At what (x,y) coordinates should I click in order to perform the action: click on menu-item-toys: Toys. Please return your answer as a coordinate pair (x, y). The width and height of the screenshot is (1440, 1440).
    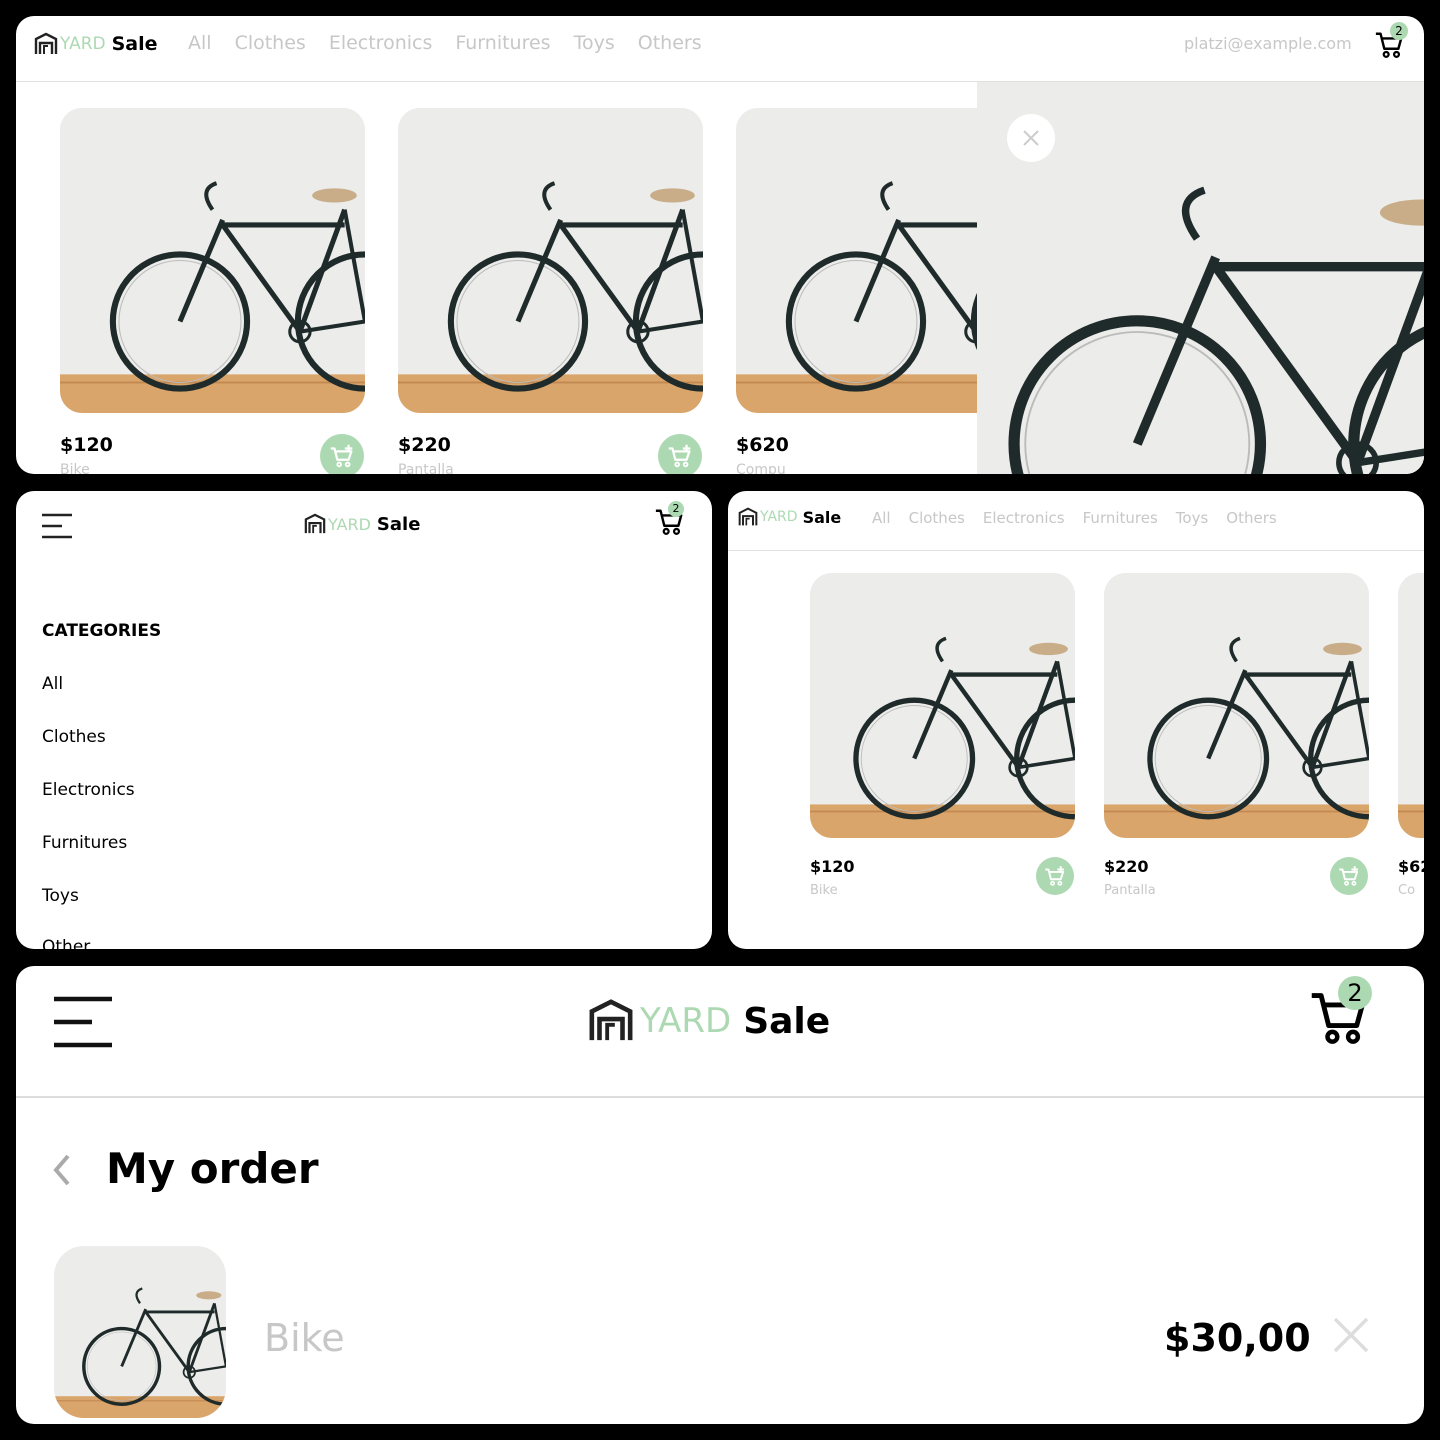
    Looking at the image, I should click on (60, 896).